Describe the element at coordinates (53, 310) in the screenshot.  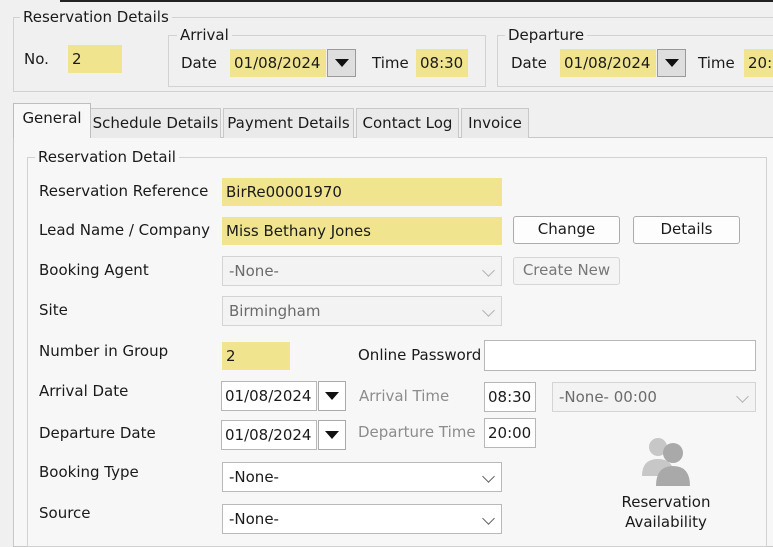
I see `site-label: Site` at that location.